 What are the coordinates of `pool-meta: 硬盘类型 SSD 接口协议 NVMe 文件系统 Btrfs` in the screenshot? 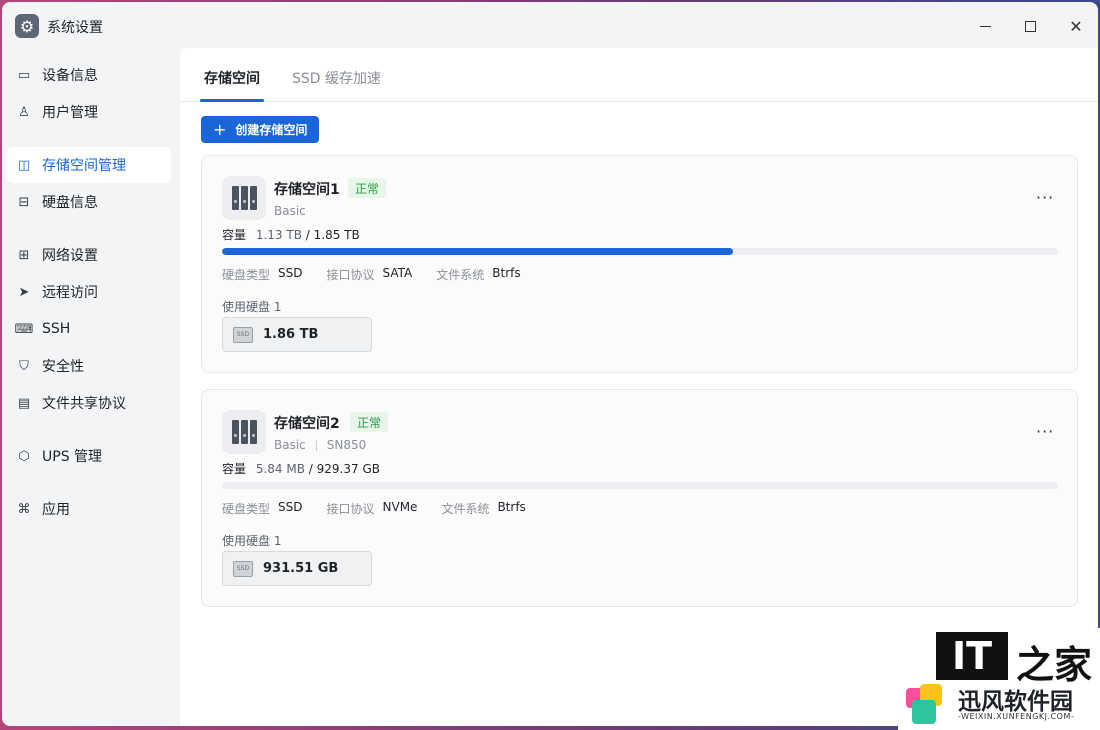 It's located at (386, 508).